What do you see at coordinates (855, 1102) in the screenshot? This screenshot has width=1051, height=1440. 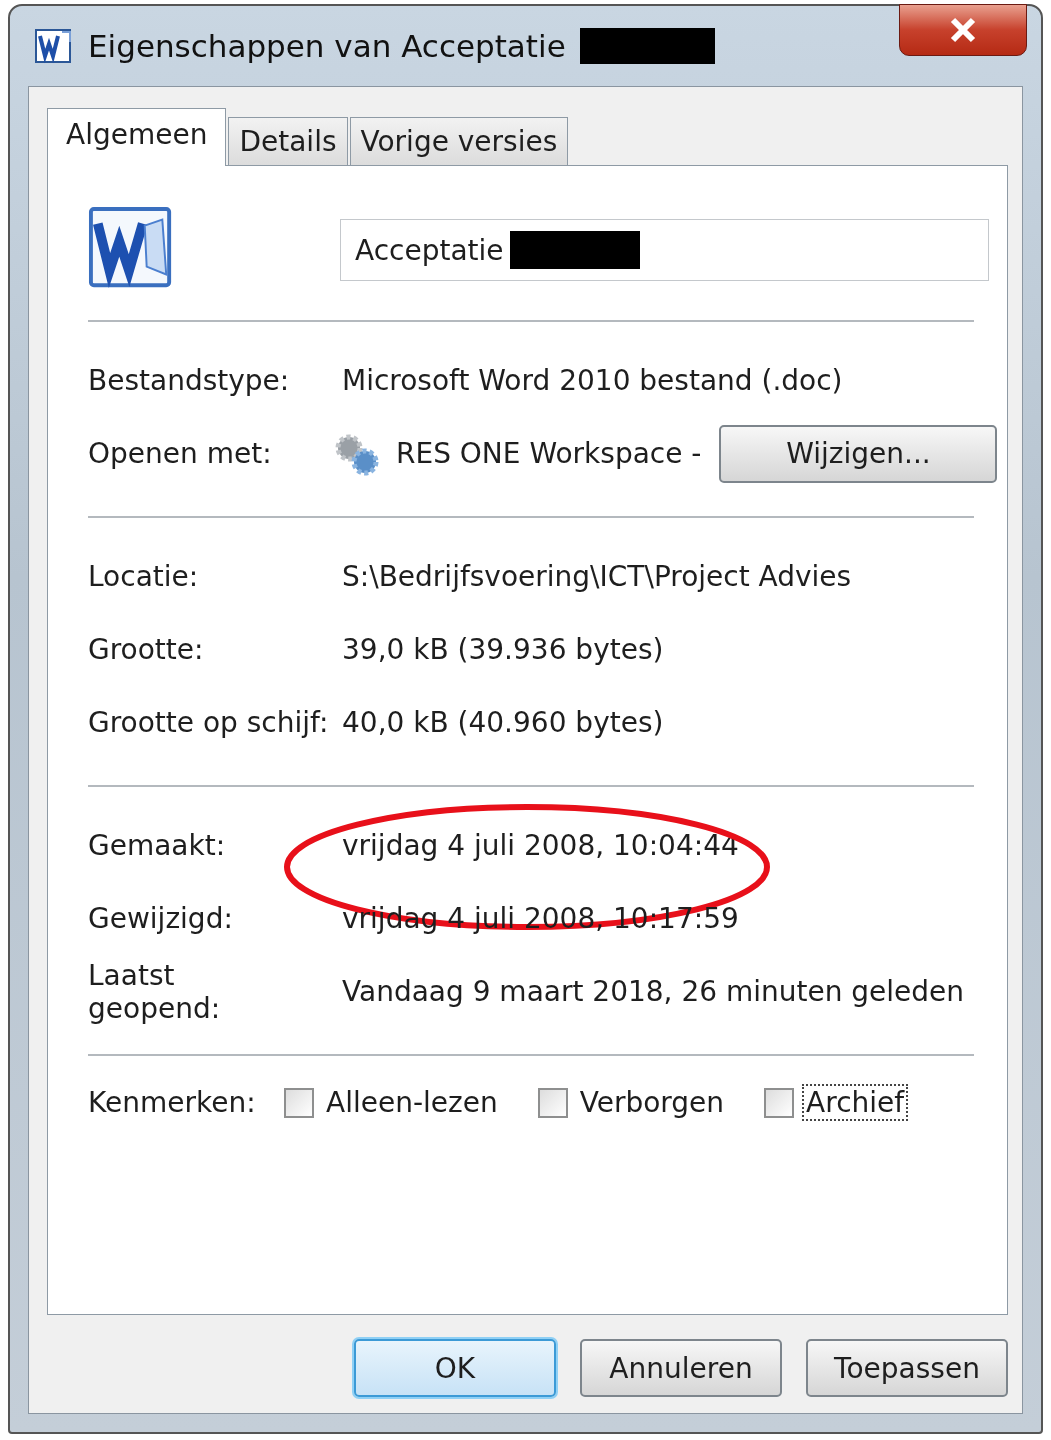 I see `checkbox-label: Archief` at bounding box center [855, 1102].